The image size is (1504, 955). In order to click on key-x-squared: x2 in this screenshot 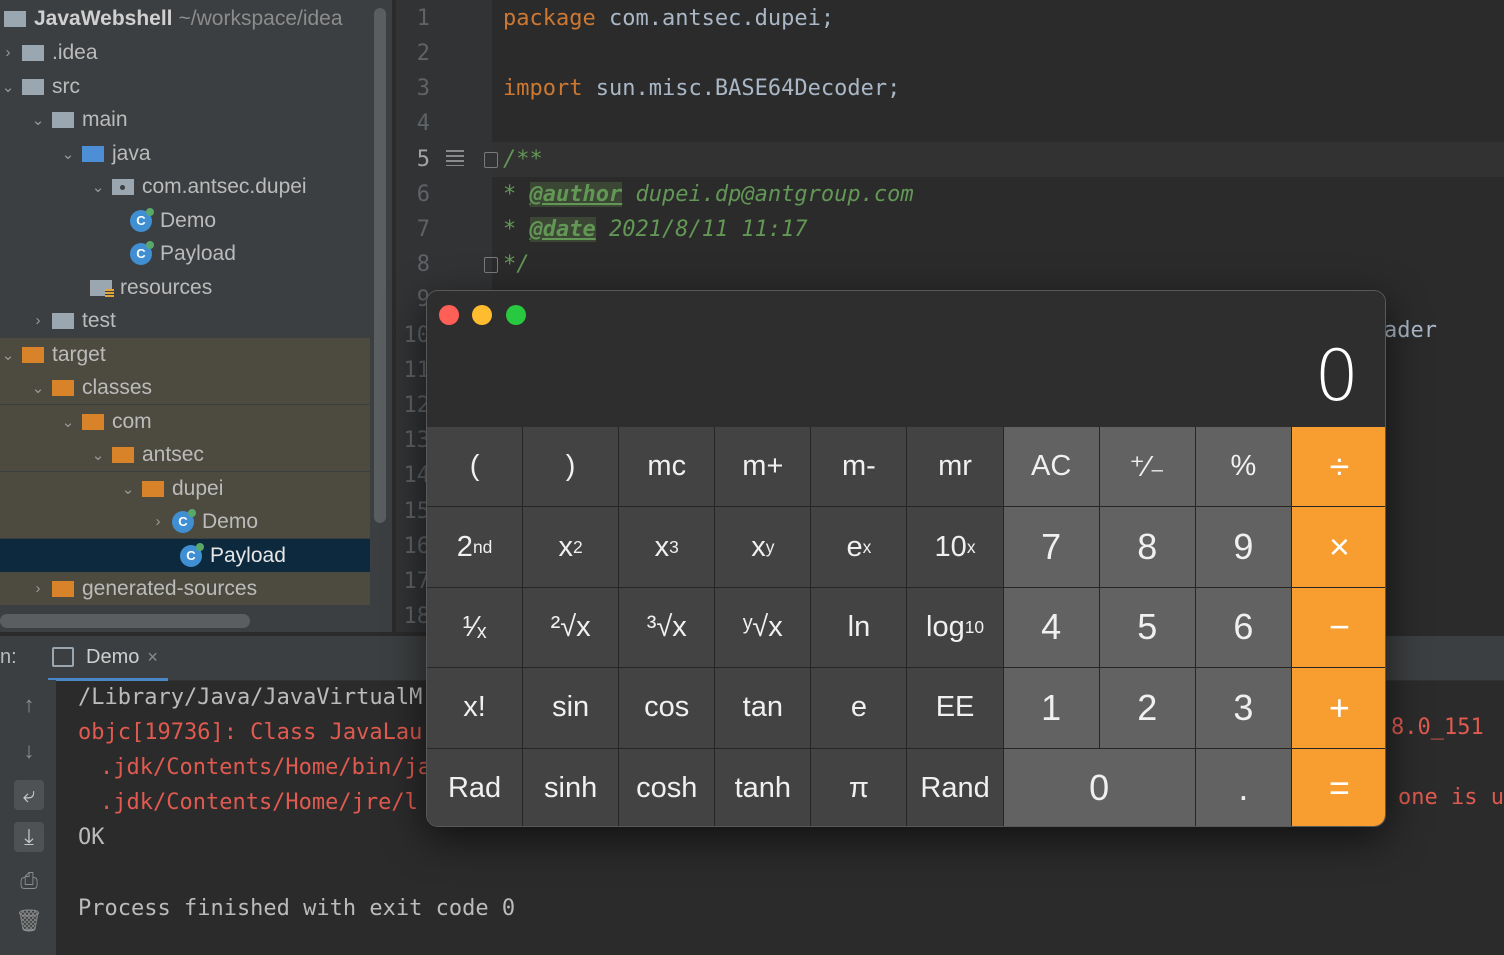, I will do `click(571, 547)`.